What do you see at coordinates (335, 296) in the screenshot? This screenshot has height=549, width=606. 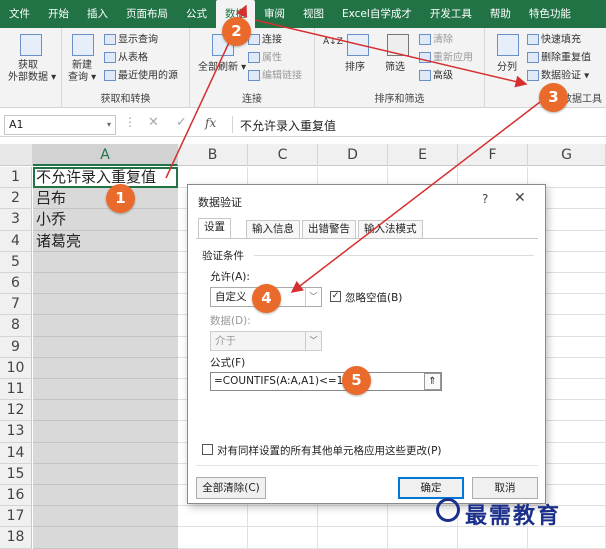 I see `ignore-blank-checkbox: ✓` at bounding box center [335, 296].